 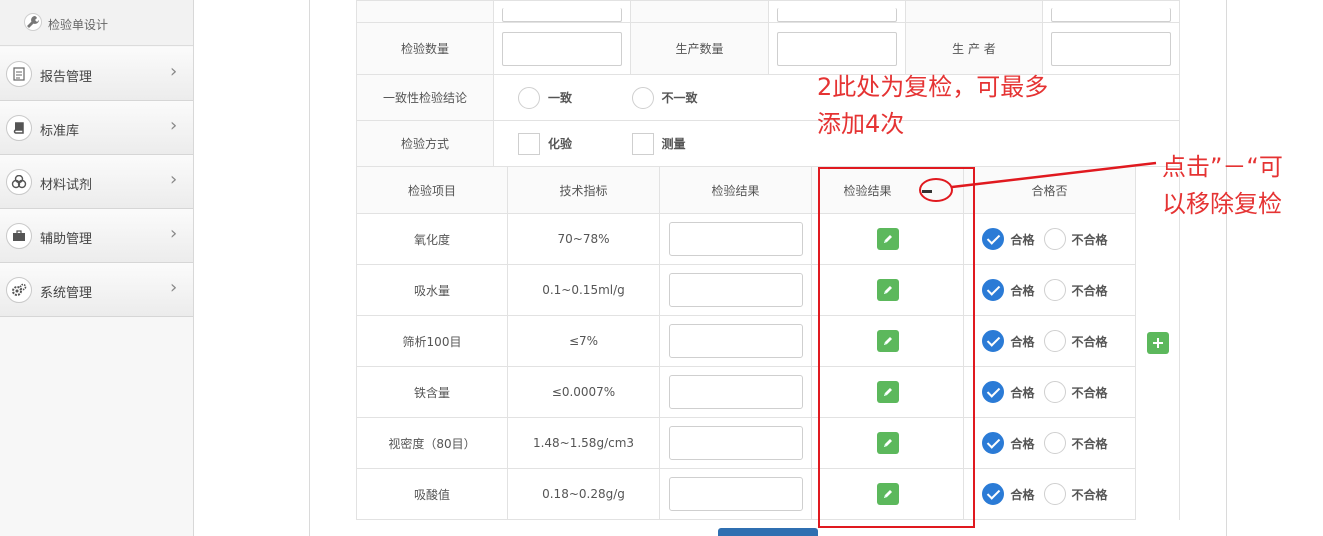 I want to click on consistent-option-label: 一致, so click(x=560, y=98).